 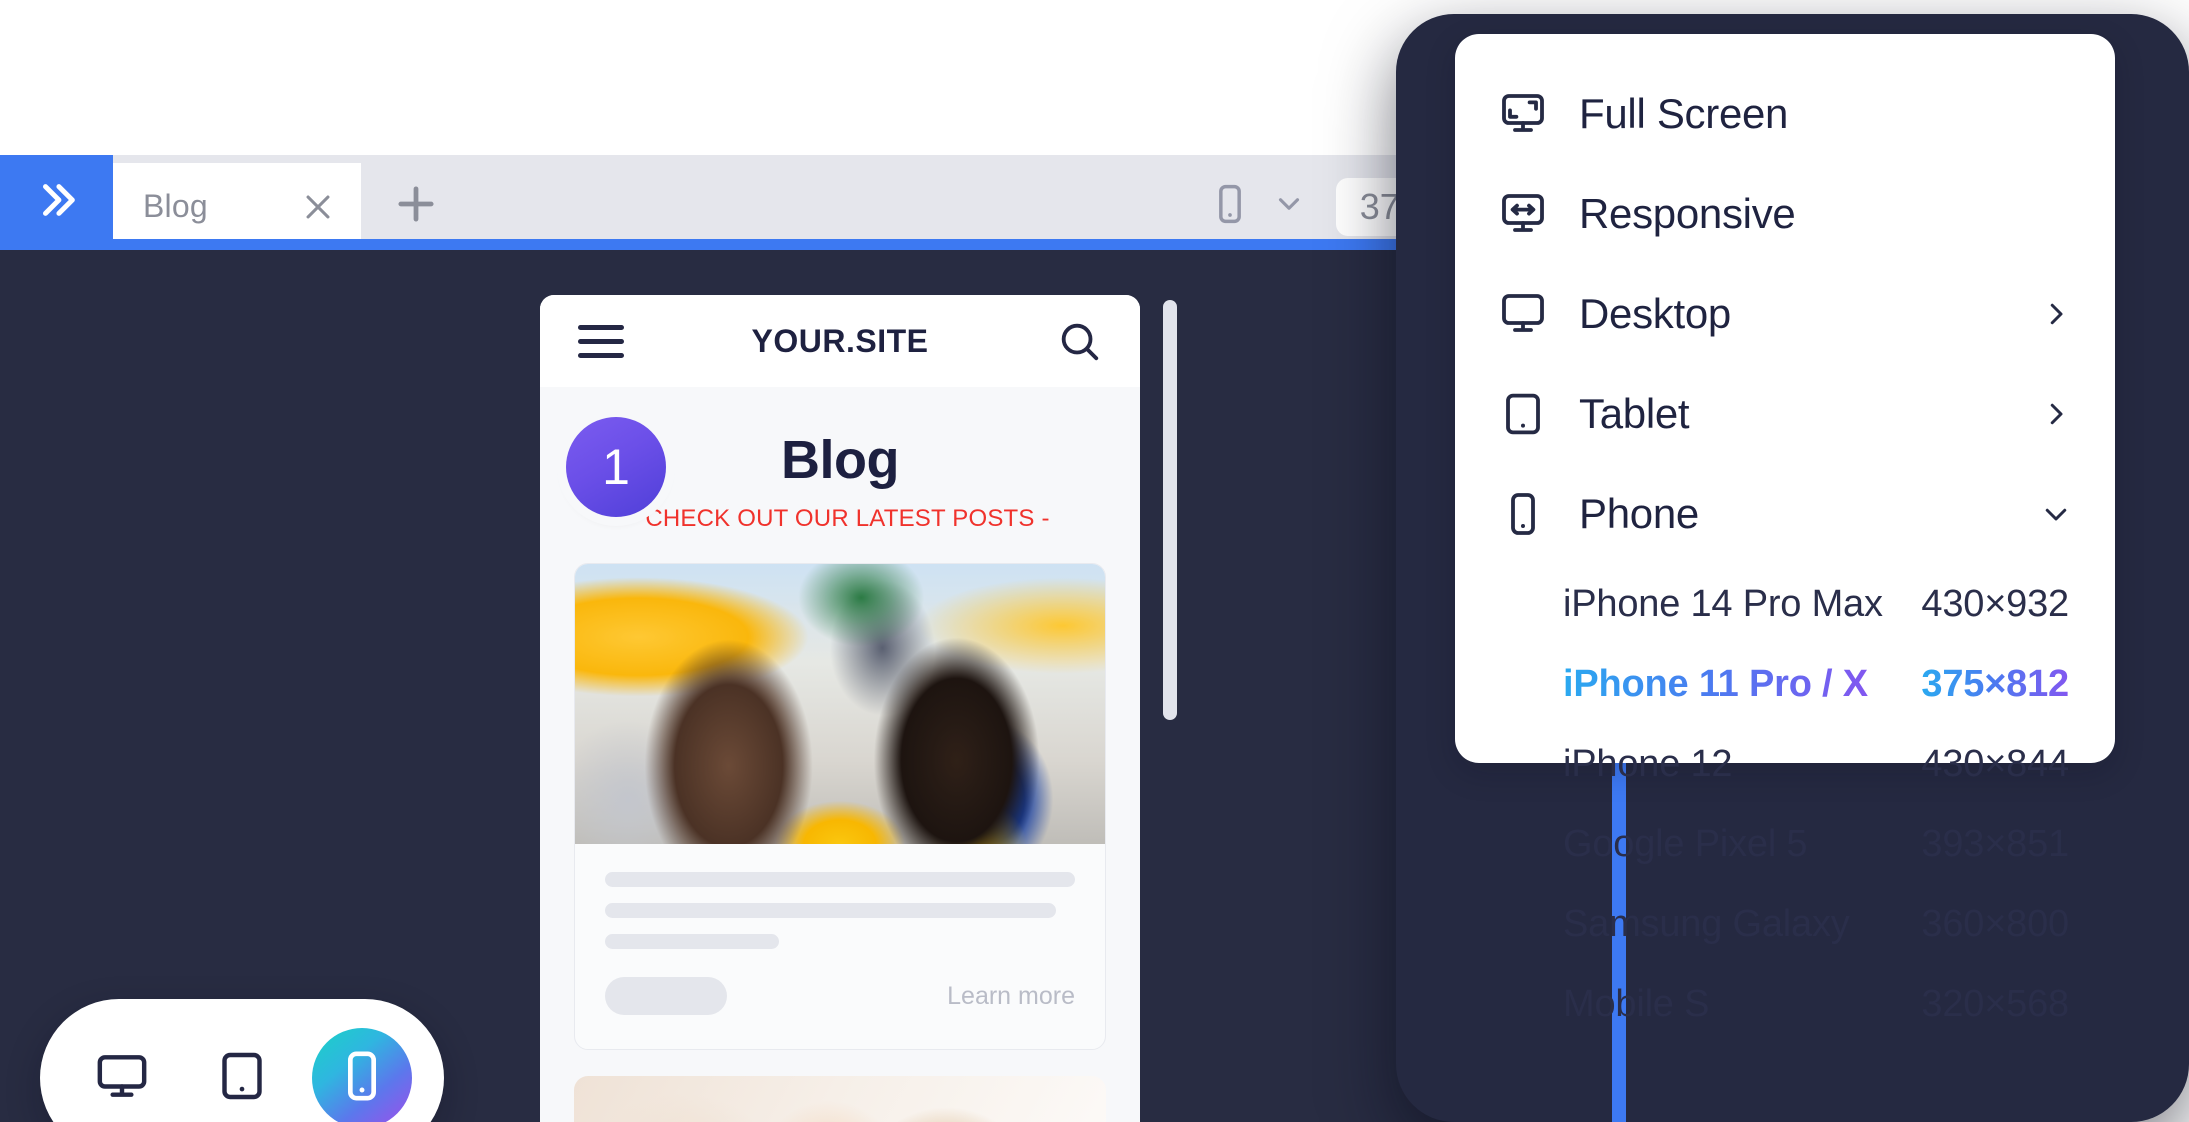 What do you see at coordinates (1636, 1003) in the screenshot?
I see `device-name: Mobile S` at bounding box center [1636, 1003].